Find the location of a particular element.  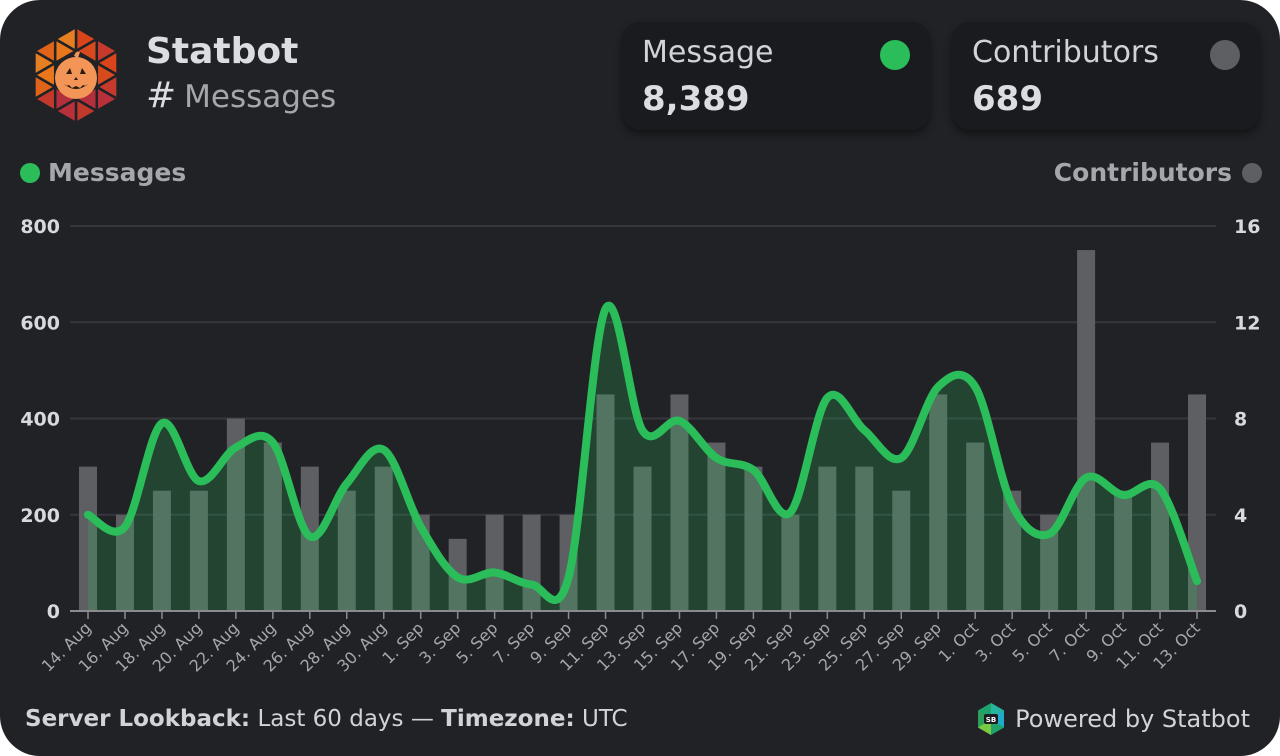

x-tick-label: 1. Oct is located at coordinates (958, 641).